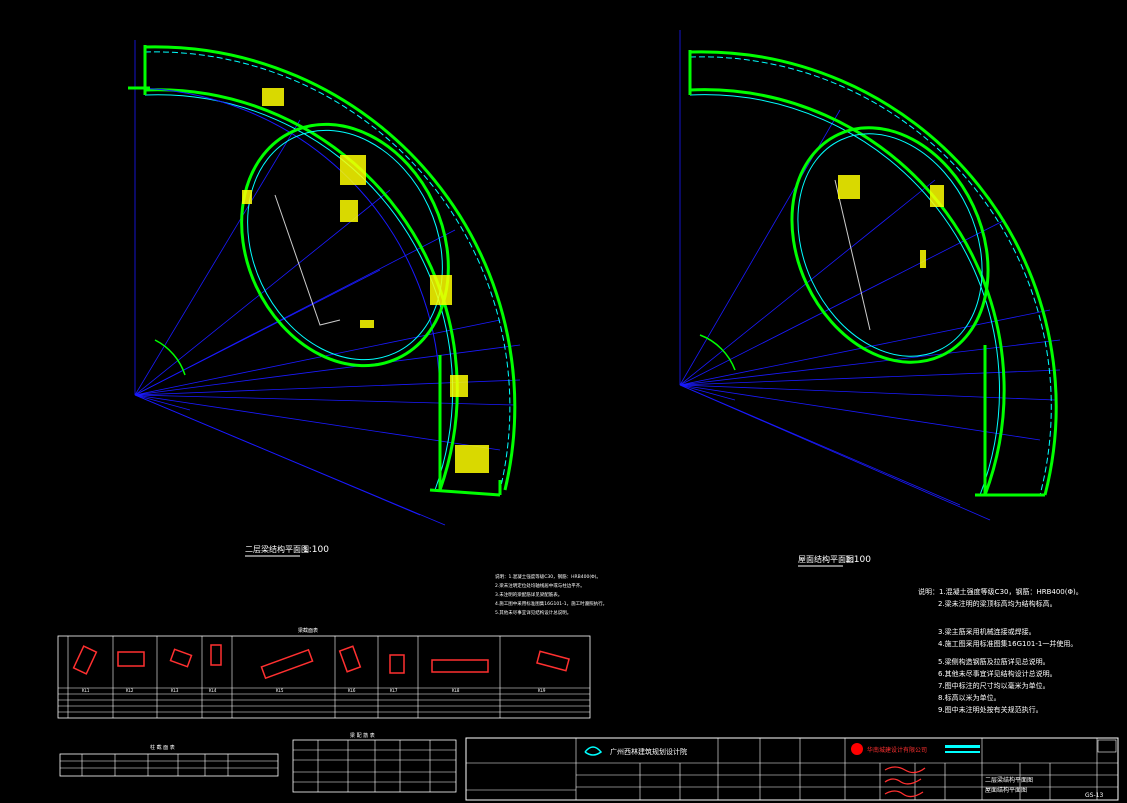 The width and height of the screenshot is (1127, 803). Describe the element at coordinates (321, 662) in the screenshot. I see `section-icons` at that location.